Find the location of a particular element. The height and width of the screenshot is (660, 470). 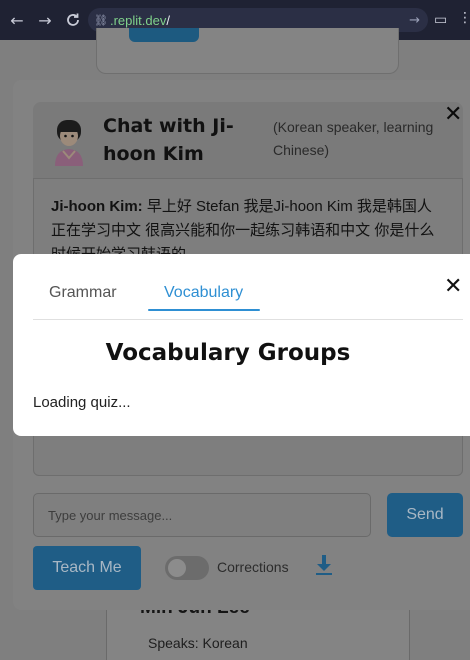

active-tab-indicator is located at coordinates (204, 310).